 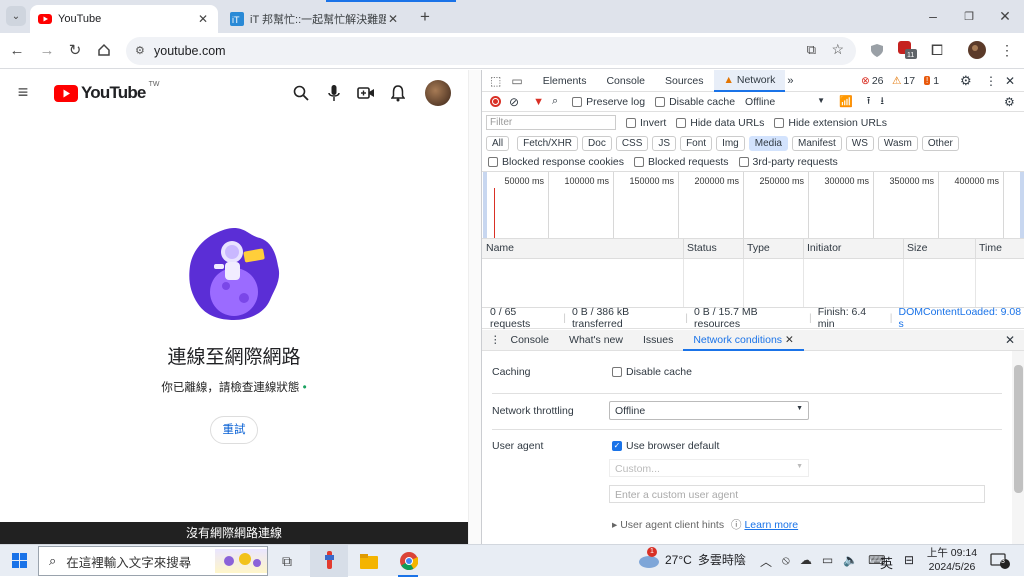 I want to click on column-header-initiator: Initiator, so click(x=824, y=248).